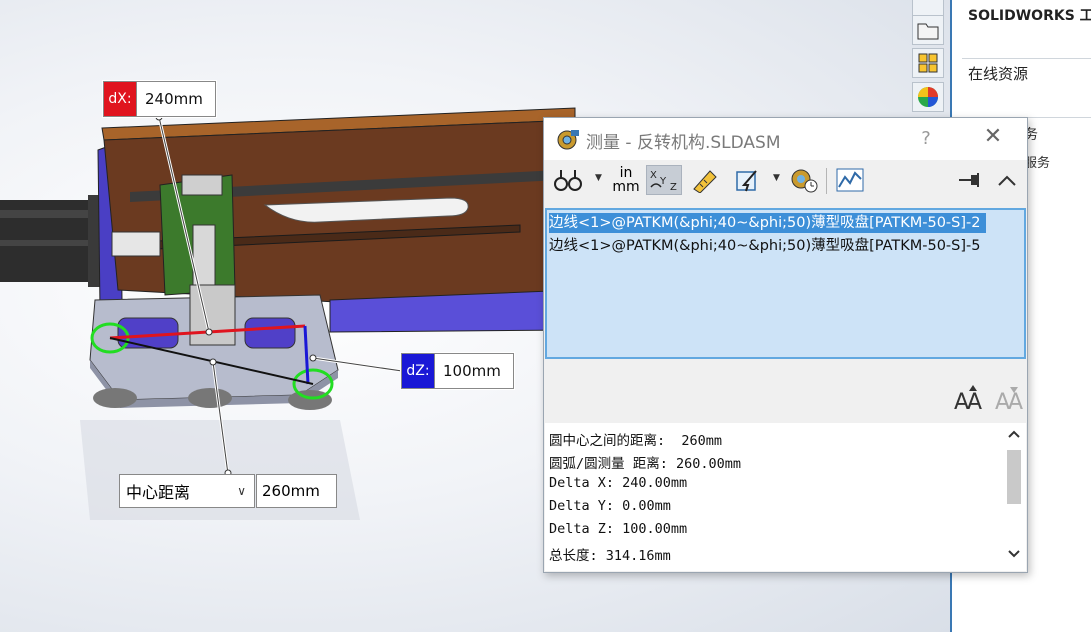 The width and height of the screenshot is (1091, 632). I want to click on svg-text: Z, so click(673, 187).